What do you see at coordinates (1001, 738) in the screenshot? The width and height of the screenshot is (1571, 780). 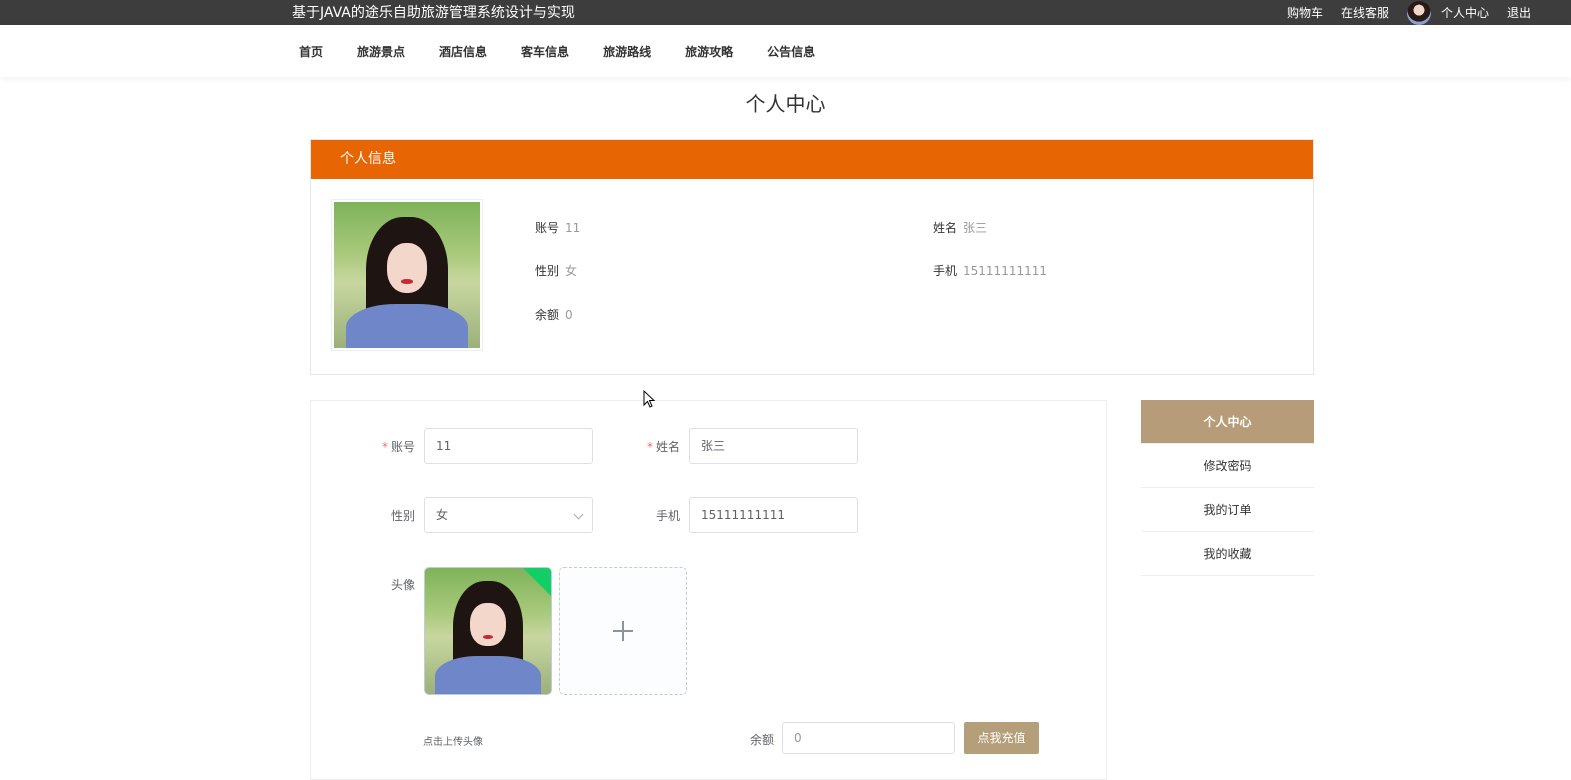 I see `recharge-button: 点我充值` at bounding box center [1001, 738].